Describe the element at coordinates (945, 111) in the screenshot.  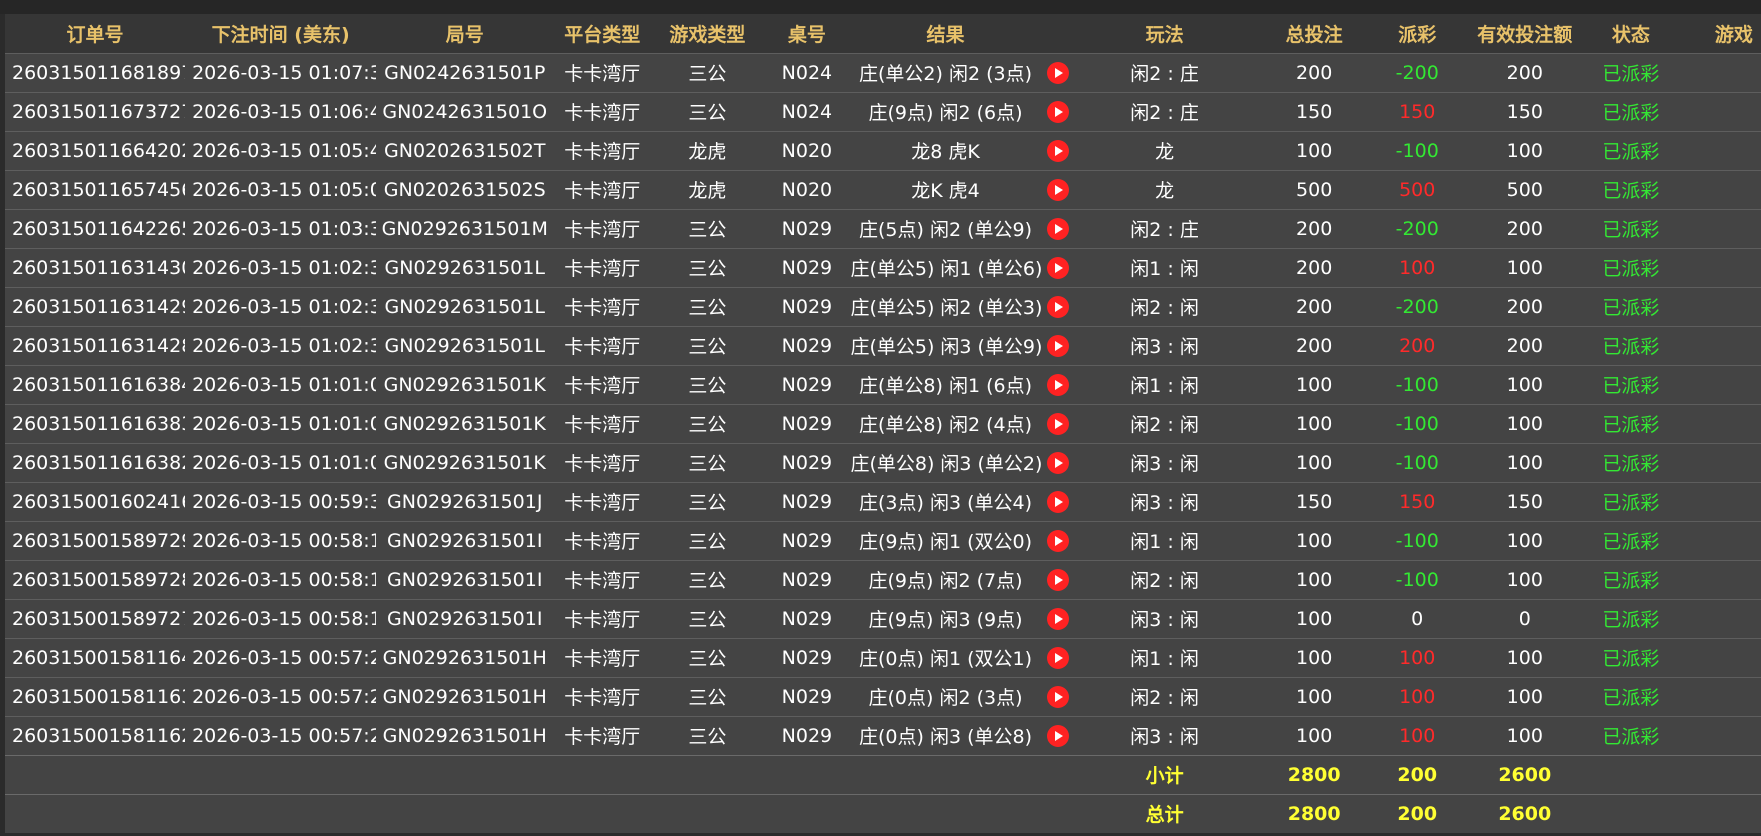
I see `result-cell: 庄(9点) 闲2 (6点)` at that location.